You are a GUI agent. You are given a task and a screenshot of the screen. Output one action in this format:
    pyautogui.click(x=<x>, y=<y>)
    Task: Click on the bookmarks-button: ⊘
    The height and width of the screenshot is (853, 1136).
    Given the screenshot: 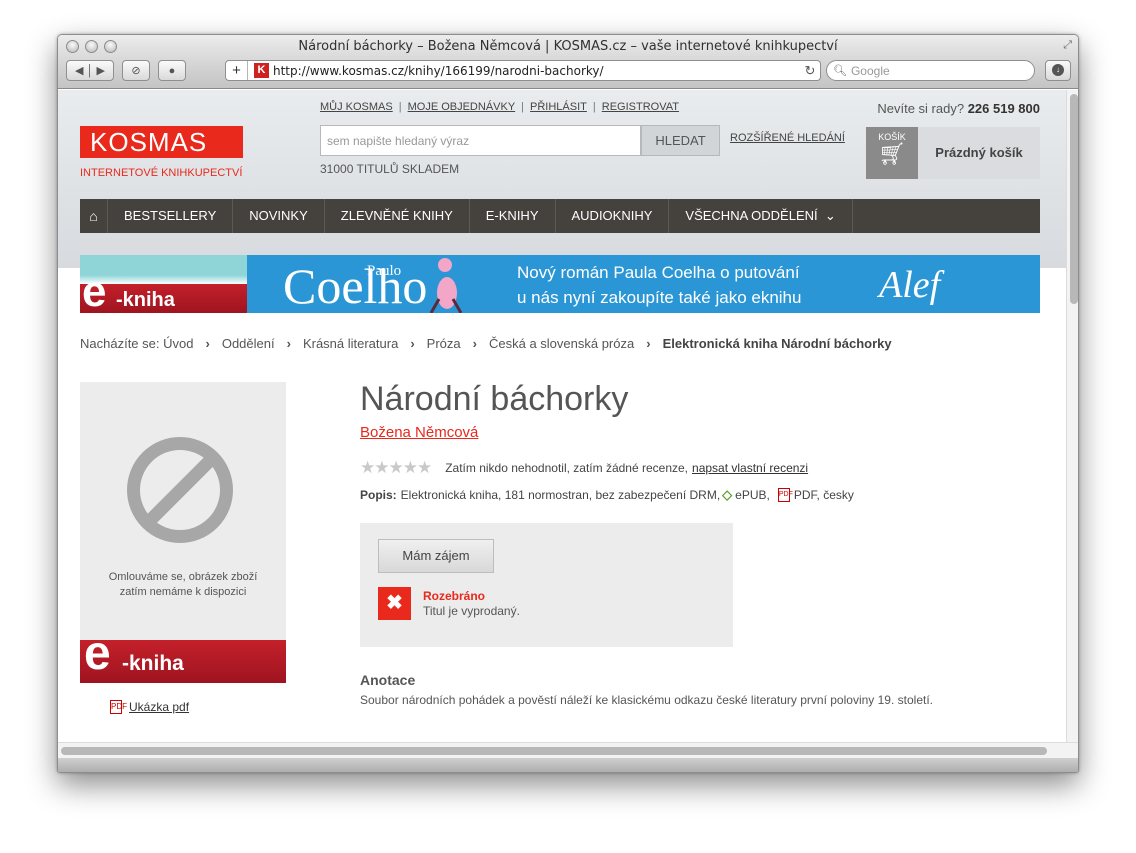 What is the action you would take?
    pyautogui.click(x=136, y=70)
    